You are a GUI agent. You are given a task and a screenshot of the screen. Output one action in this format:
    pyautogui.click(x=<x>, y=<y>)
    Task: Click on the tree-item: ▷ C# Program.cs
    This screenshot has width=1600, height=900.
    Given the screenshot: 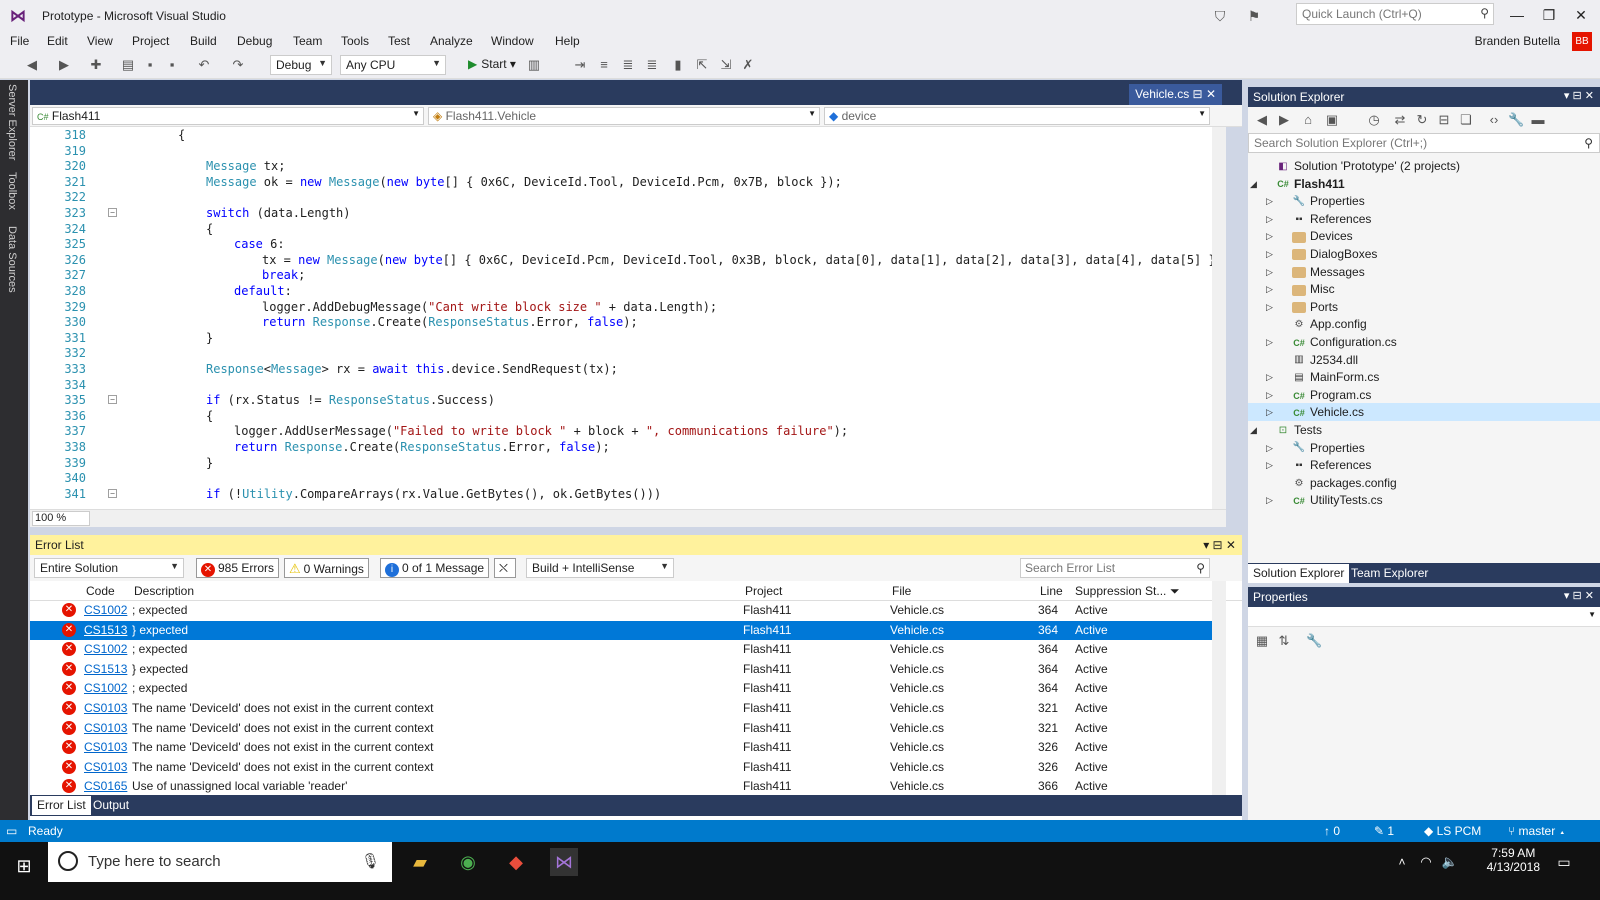 What is the action you would take?
    pyautogui.click(x=1424, y=395)
    